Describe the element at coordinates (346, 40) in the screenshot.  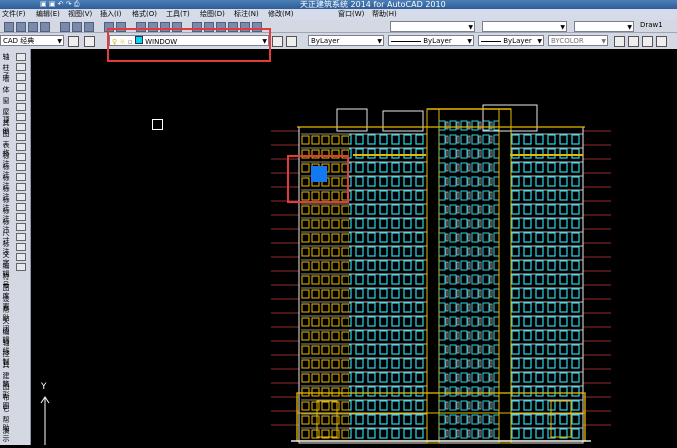
I see `color-select: ByLayer ▼` at that location.